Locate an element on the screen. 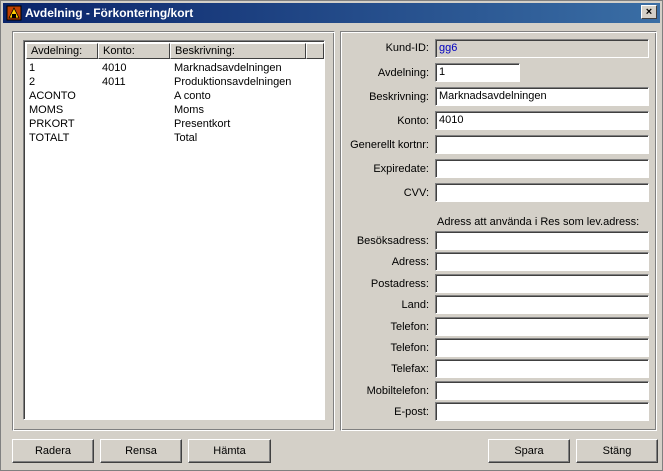 This screenshot has width=663, height=471. konto-field: 4010 is located at coordinates (542, 120).